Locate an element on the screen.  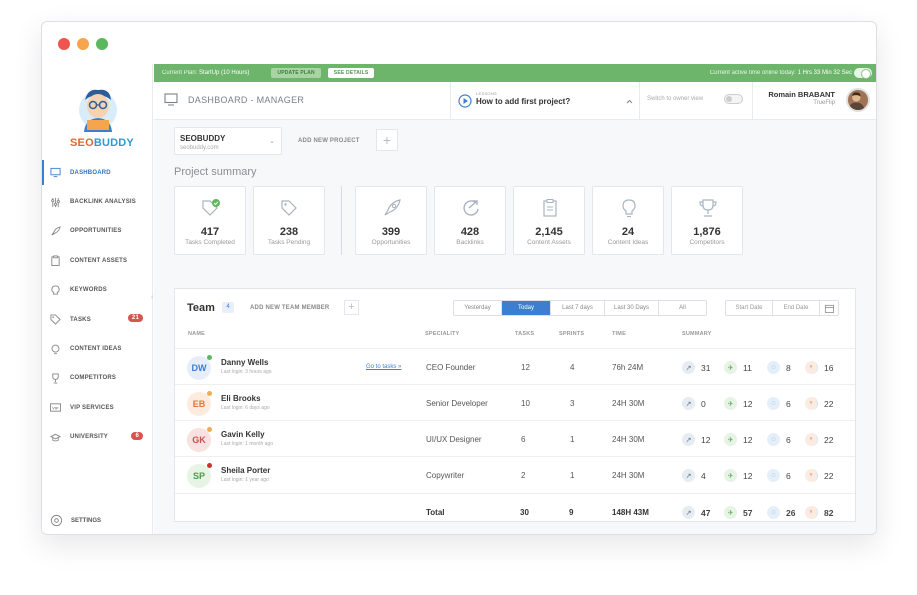
filter-last-30-days: Last 30 Days is located at coordinates (632, 308).